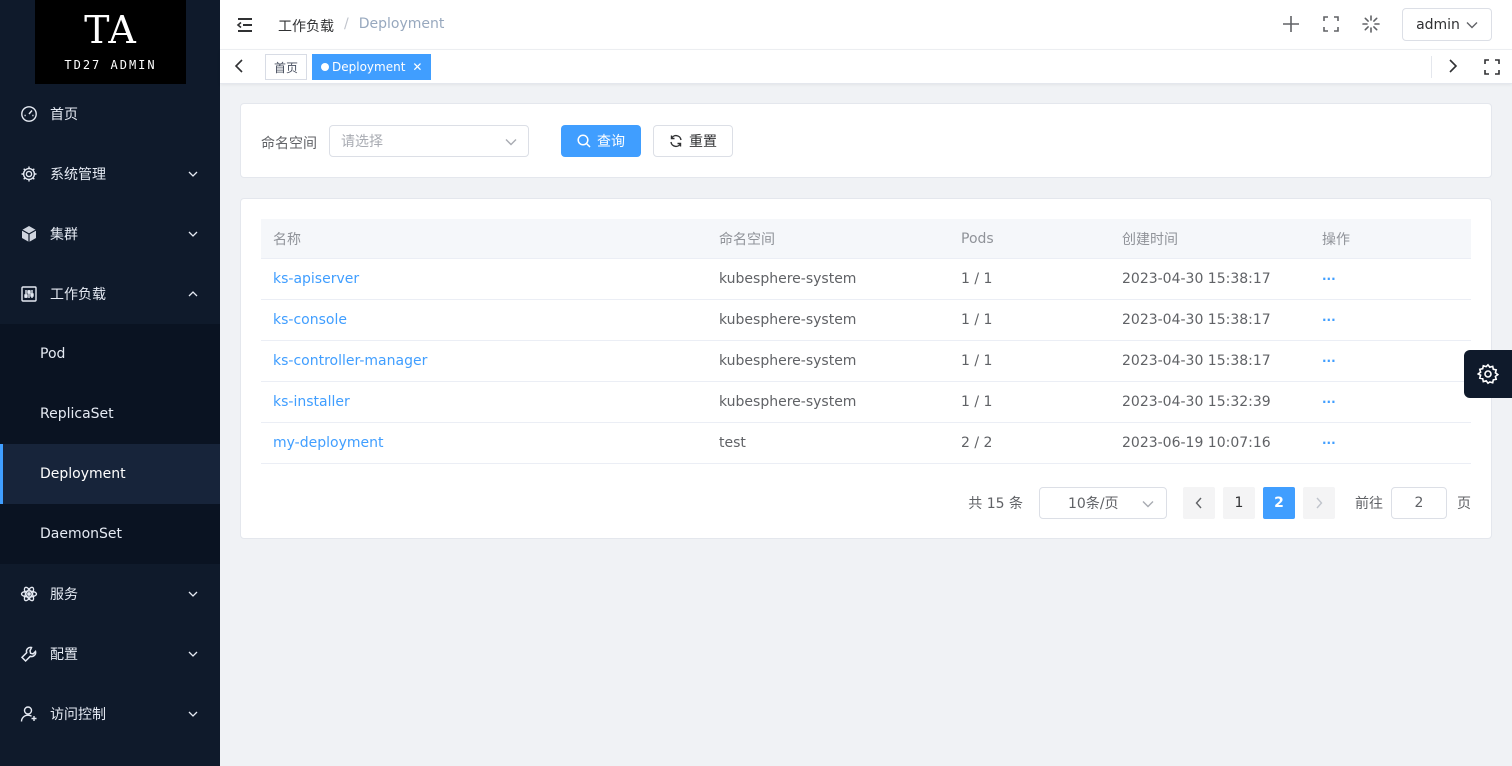  I want to click on sidebar-item-config: 配置, so click(110, 654).